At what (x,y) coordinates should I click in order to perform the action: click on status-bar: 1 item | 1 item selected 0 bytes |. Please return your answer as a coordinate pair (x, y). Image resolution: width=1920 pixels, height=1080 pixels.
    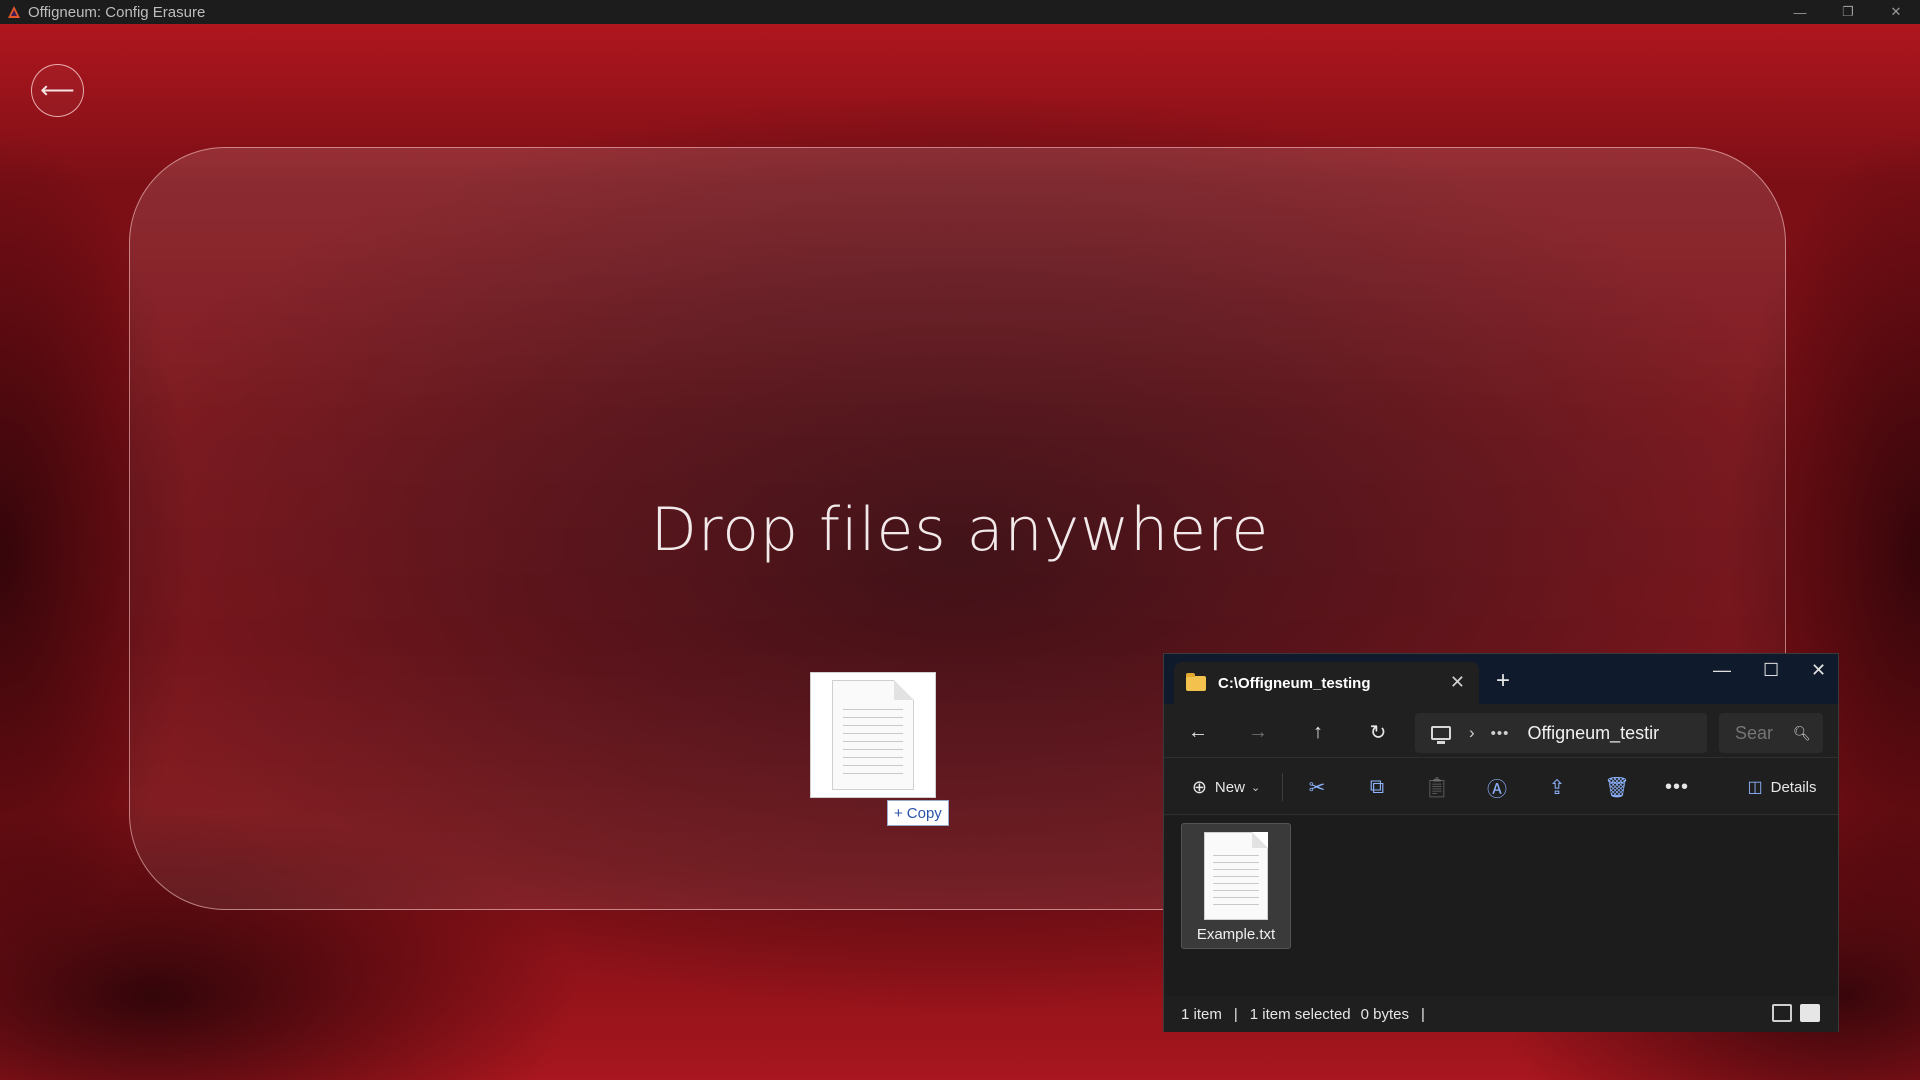
    Looking at the image, I should click on (1501, 1014).